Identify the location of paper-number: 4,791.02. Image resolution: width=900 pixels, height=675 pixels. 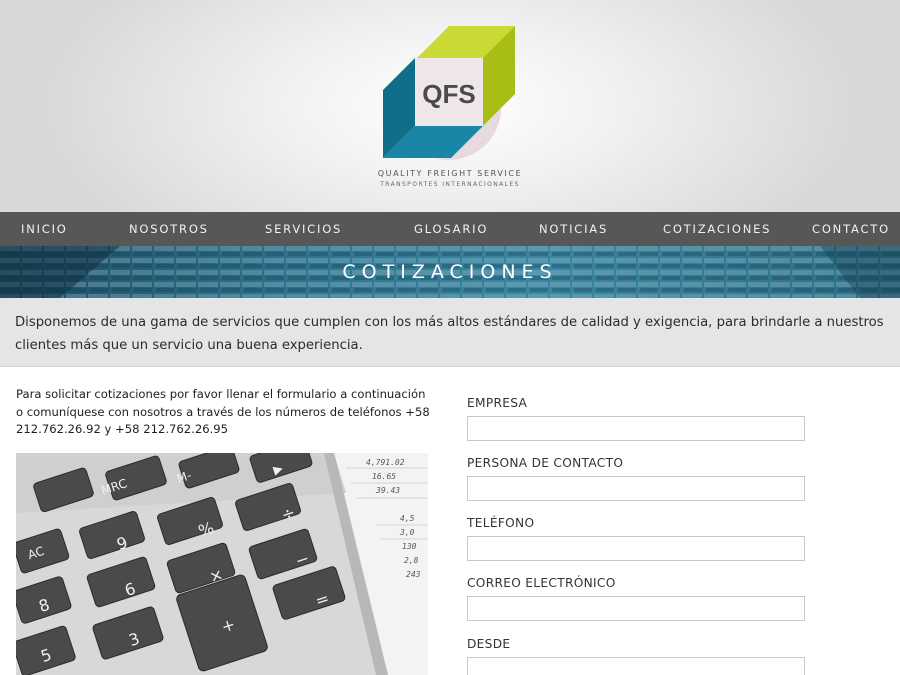
(385, 462).